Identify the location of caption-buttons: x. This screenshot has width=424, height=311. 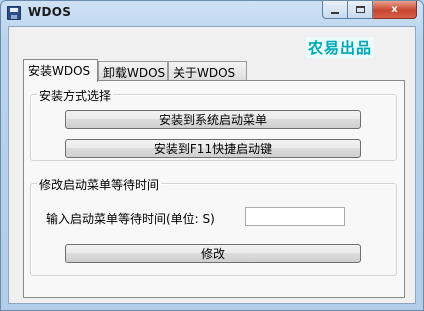
(369, 10).